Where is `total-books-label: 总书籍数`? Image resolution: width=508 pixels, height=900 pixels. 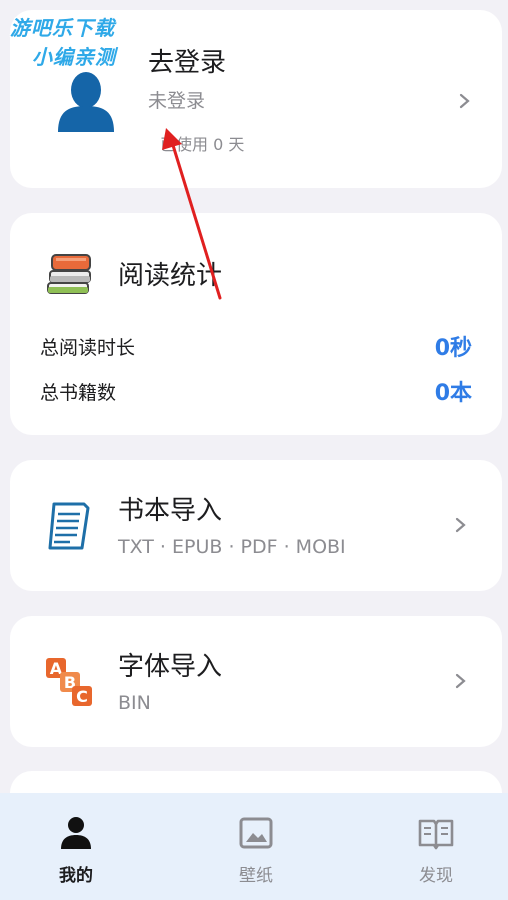 total-books-label: 总书籍数 is located at coordinates (78, 393).